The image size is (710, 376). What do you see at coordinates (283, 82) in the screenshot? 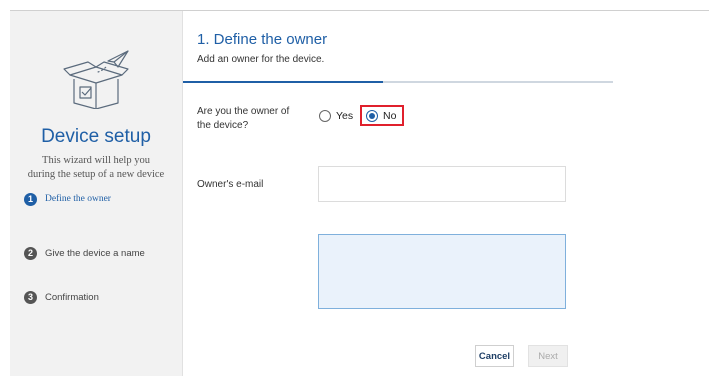
I see `progress-divider-active` at bounding box center [283, 82].